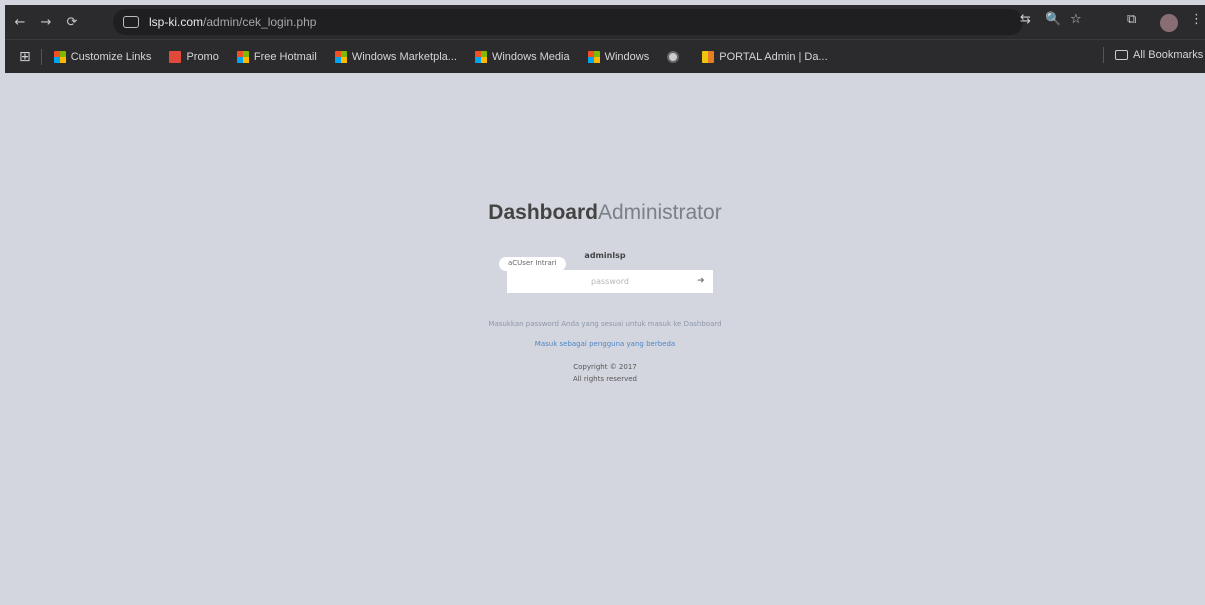 Image resolution: width=1205 pixels, height=605 pixels. Describe the element at coordinates (627, 56) in the screenshot. I see `bookmark-label: Windows` at that location.